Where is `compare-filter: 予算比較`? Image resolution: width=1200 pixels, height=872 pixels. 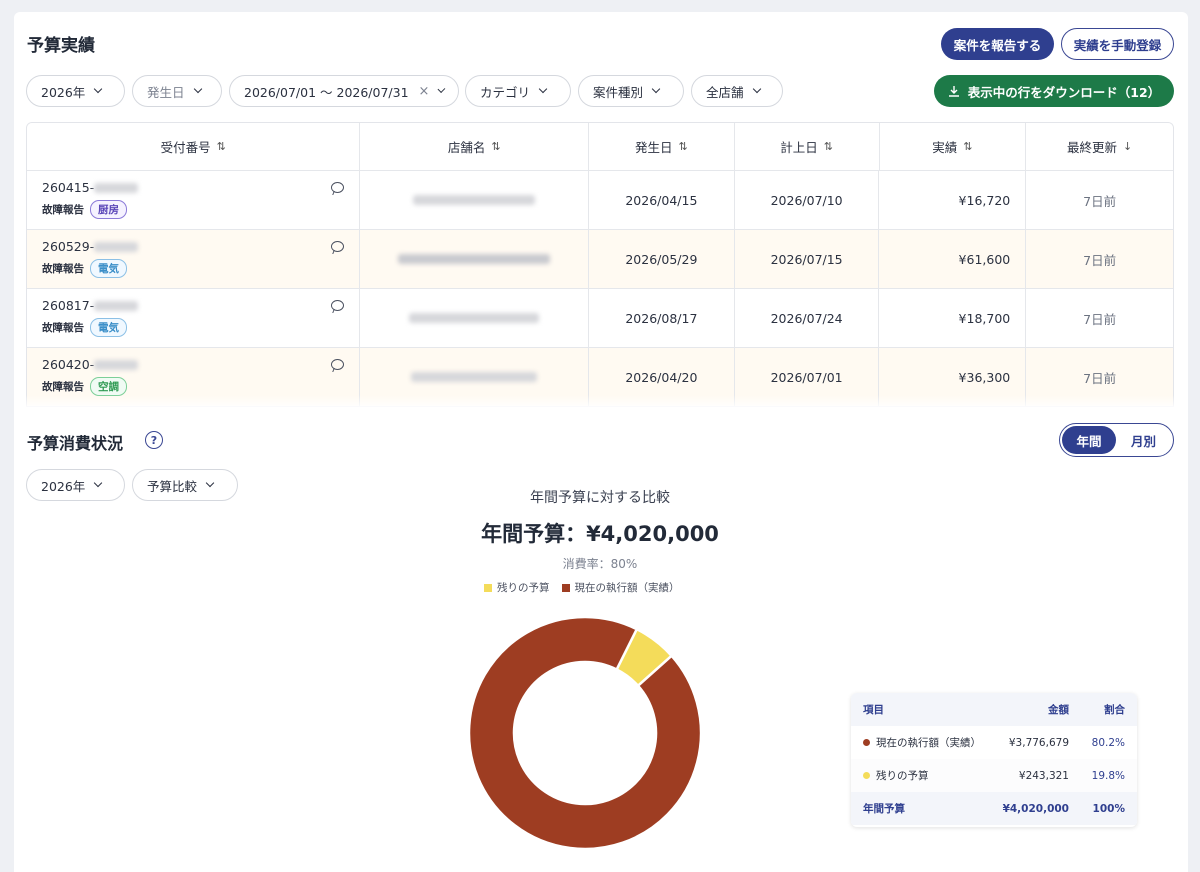 compare-filter: 予算比較 is located at coordinates (185, 485).